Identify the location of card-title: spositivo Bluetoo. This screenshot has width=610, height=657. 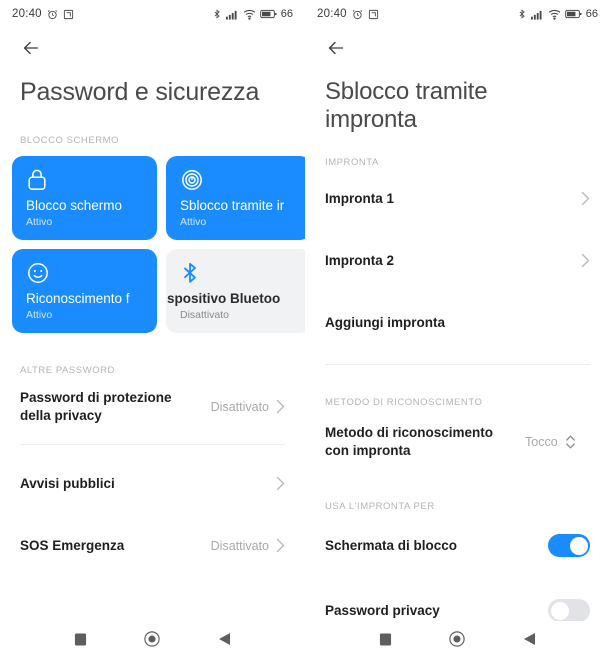
(224, 298).